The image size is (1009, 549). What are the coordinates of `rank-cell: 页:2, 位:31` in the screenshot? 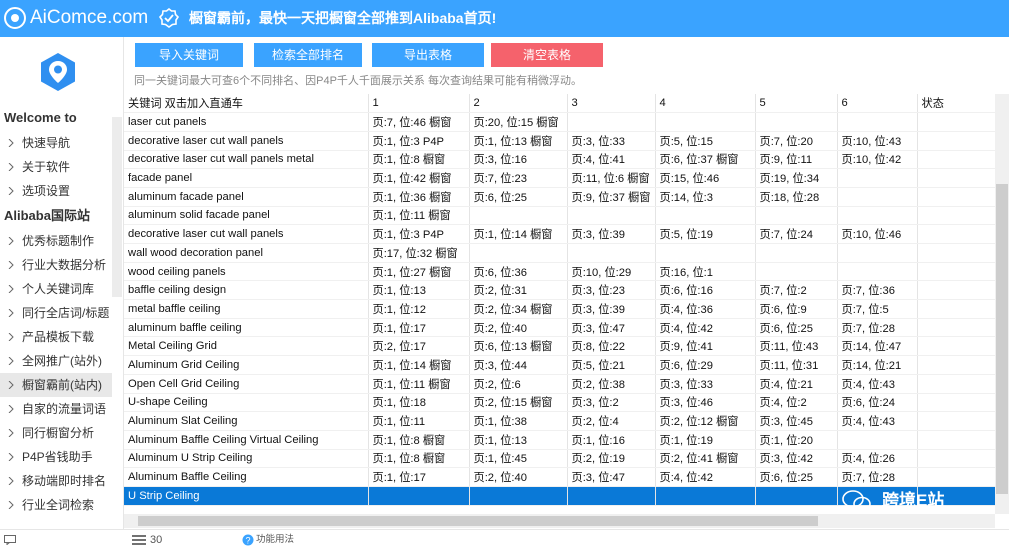 It's located at (518, 290).